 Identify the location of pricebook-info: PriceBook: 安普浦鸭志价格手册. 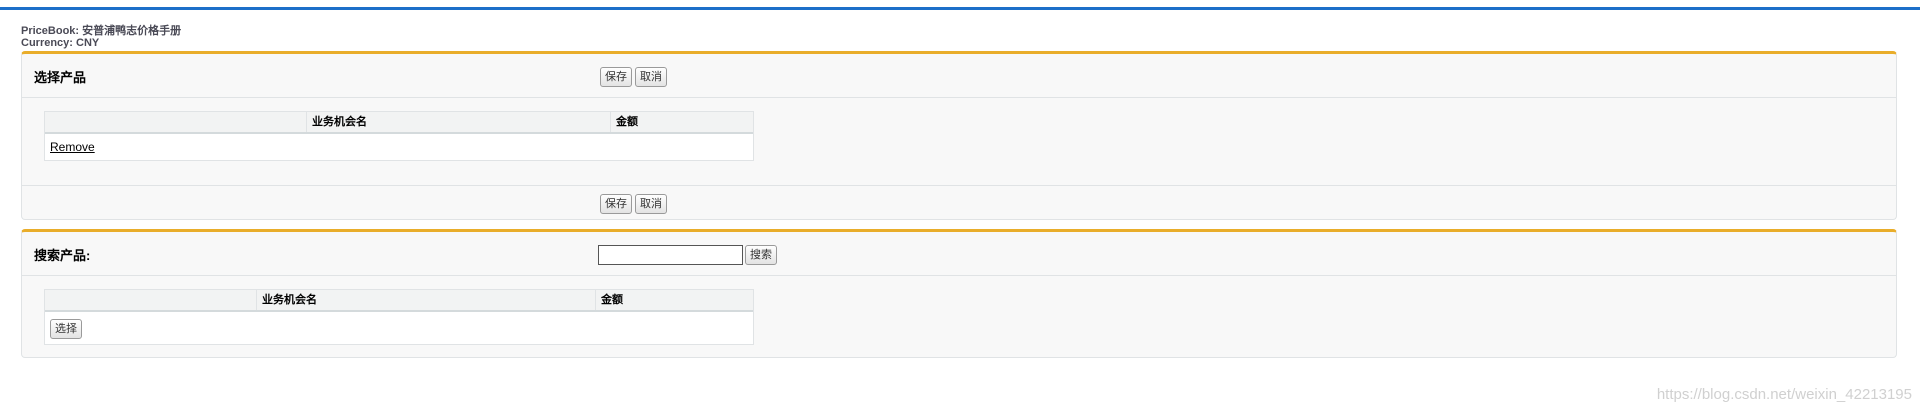
(101, 30).